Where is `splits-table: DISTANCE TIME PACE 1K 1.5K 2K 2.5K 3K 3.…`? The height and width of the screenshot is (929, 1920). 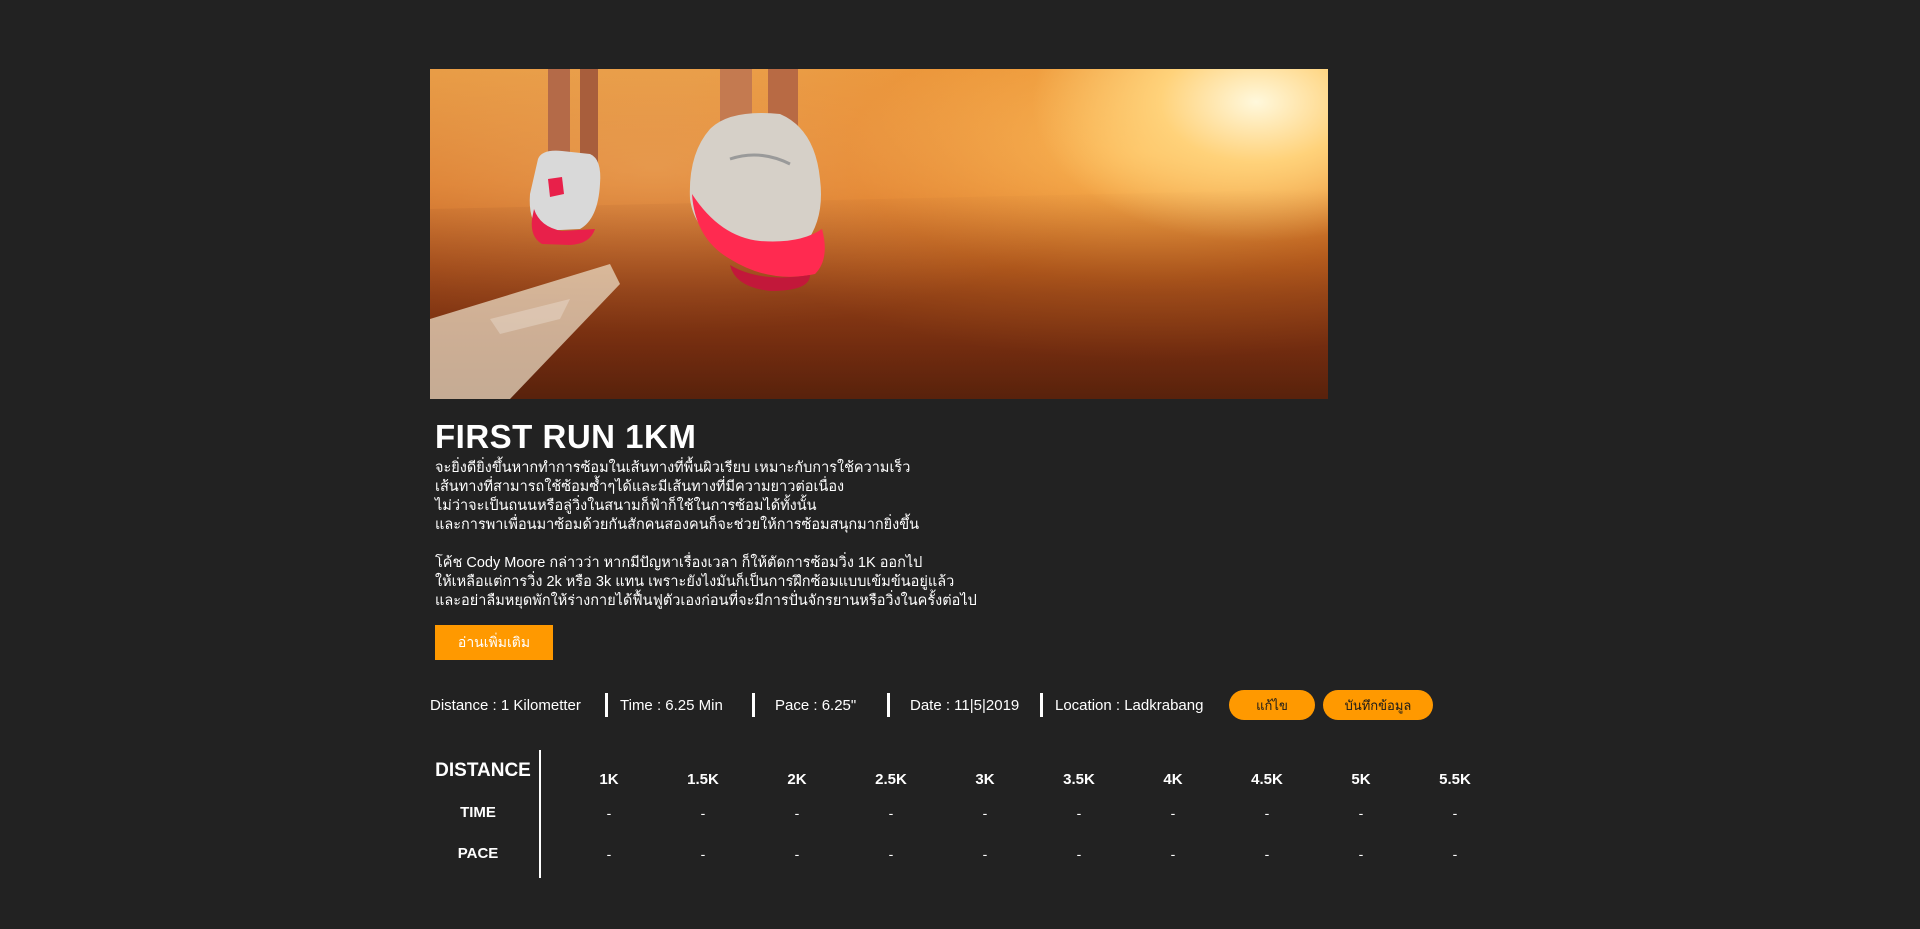
splits-table: DISTANCE TIME PACE 1K 1.5K 2K 2.5K 3K 3.… is located at coordinates (960, 813).